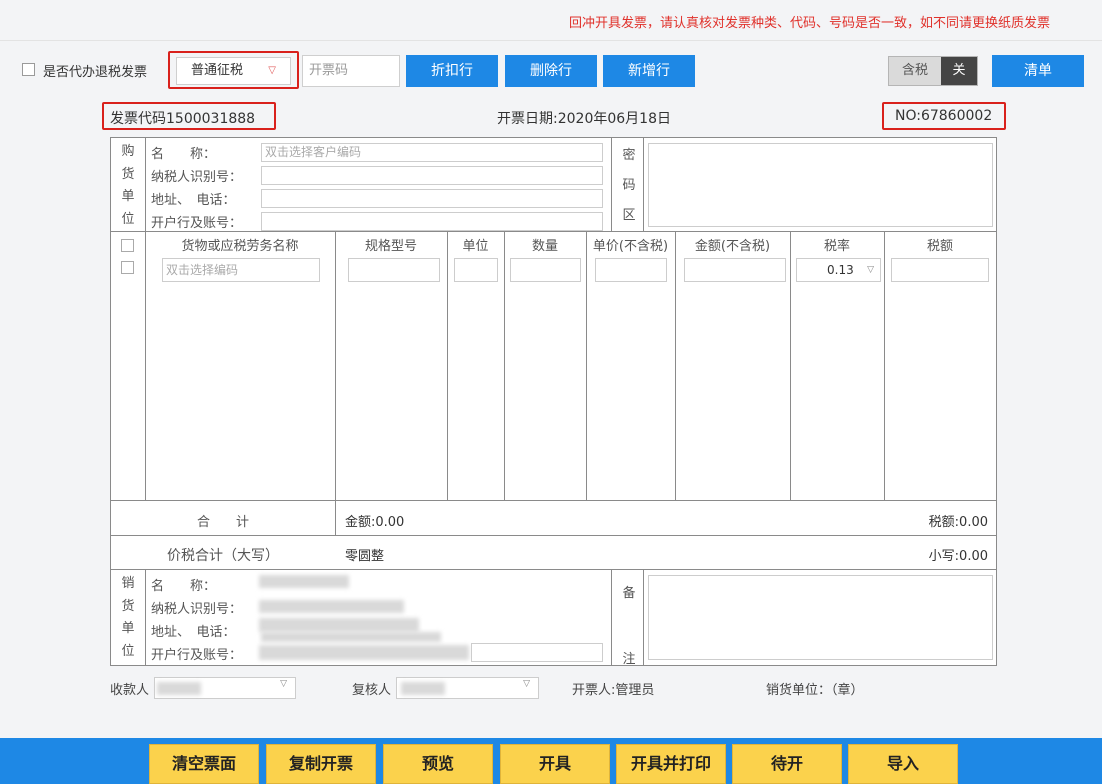 This screenshot has height=784, width=1102. What do you see at coordinates (732, 246) in the screenshot?
I see `column-header: 金额(不含税)` at bounding box center [732, 246].